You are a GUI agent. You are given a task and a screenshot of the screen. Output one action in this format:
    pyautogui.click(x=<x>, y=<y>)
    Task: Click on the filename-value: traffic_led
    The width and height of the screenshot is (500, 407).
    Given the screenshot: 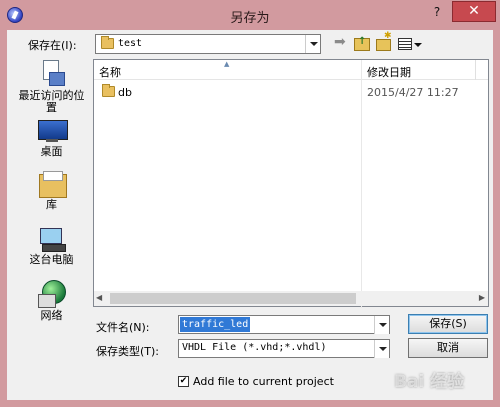 What is the action you would take?
    pyautogui.click(x=215, y=324)
    